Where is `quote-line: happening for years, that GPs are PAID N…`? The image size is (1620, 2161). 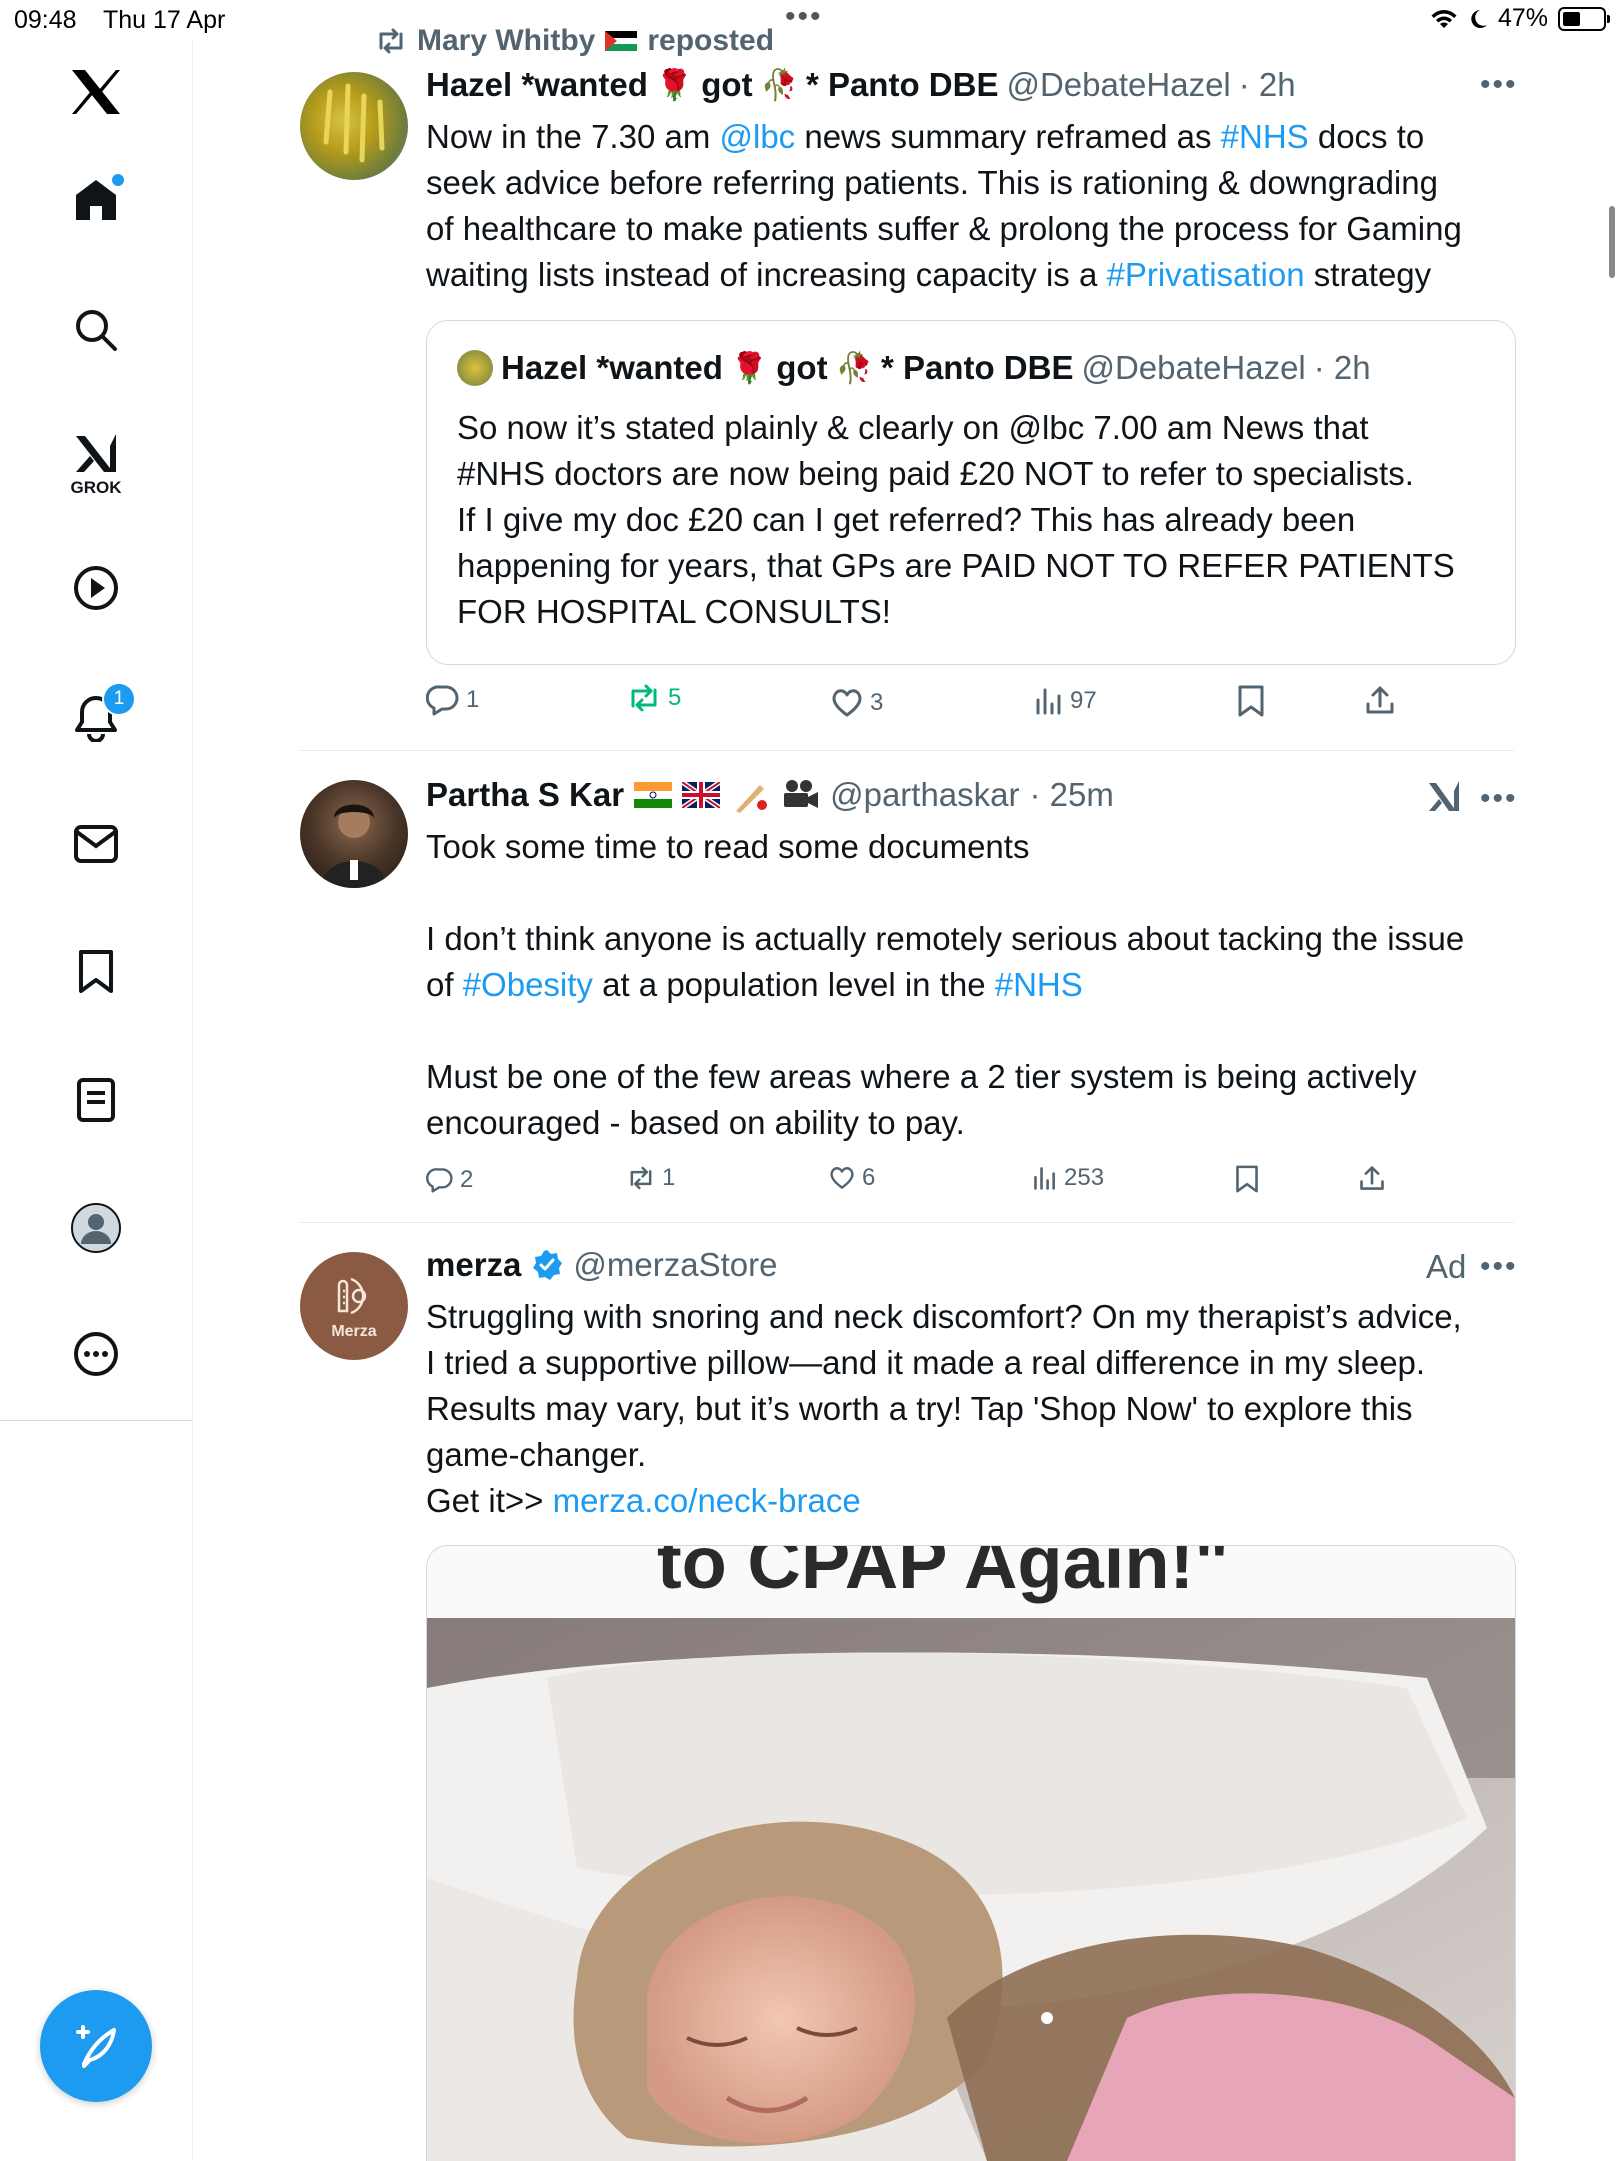
quote-line: happening for years, that GPs are PAID N… is located at coordinates (956, 565).